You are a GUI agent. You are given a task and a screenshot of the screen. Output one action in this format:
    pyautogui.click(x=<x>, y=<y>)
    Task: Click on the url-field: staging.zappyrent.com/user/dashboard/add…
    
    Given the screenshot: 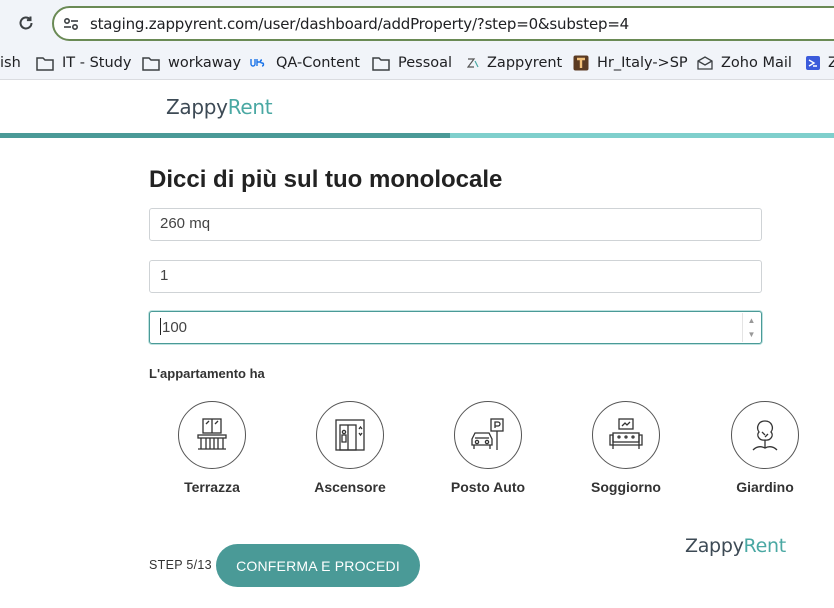 What is the action you would take?
    pyautogui.click(x=443, y=23)
    